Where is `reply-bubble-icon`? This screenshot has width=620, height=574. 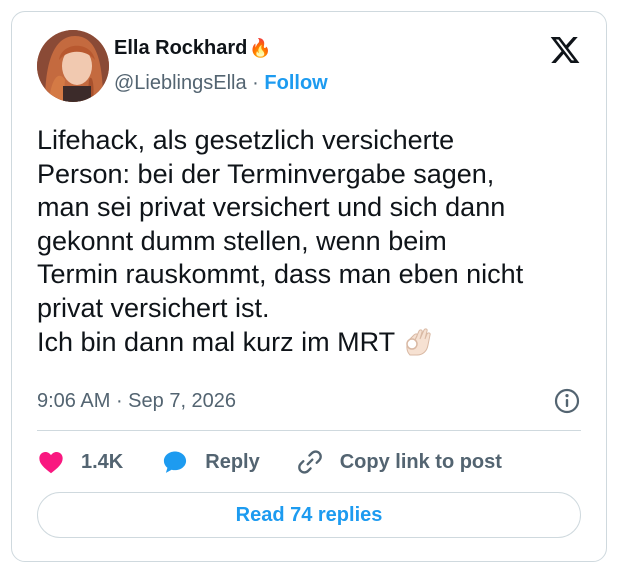
reply-bubble-icon is located at coordinates (175, 462).